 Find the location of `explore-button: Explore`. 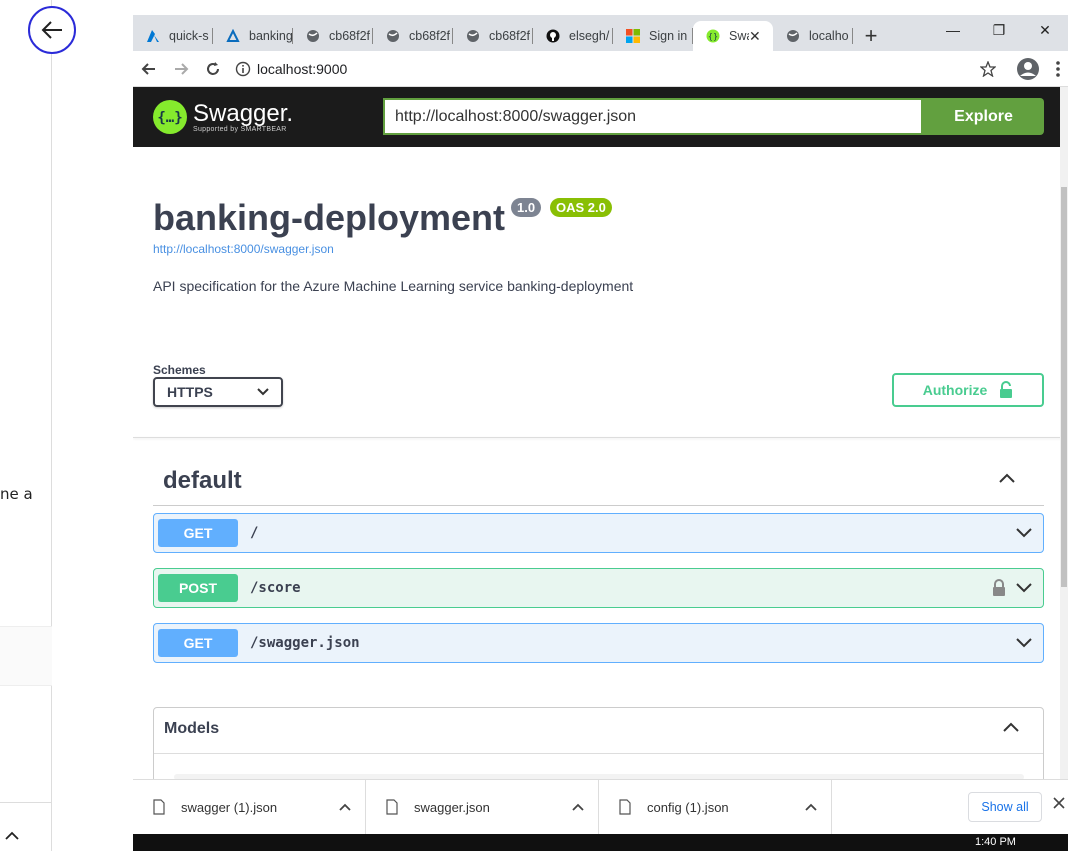

explore-button: Explore is located at coordinates (983, 116).